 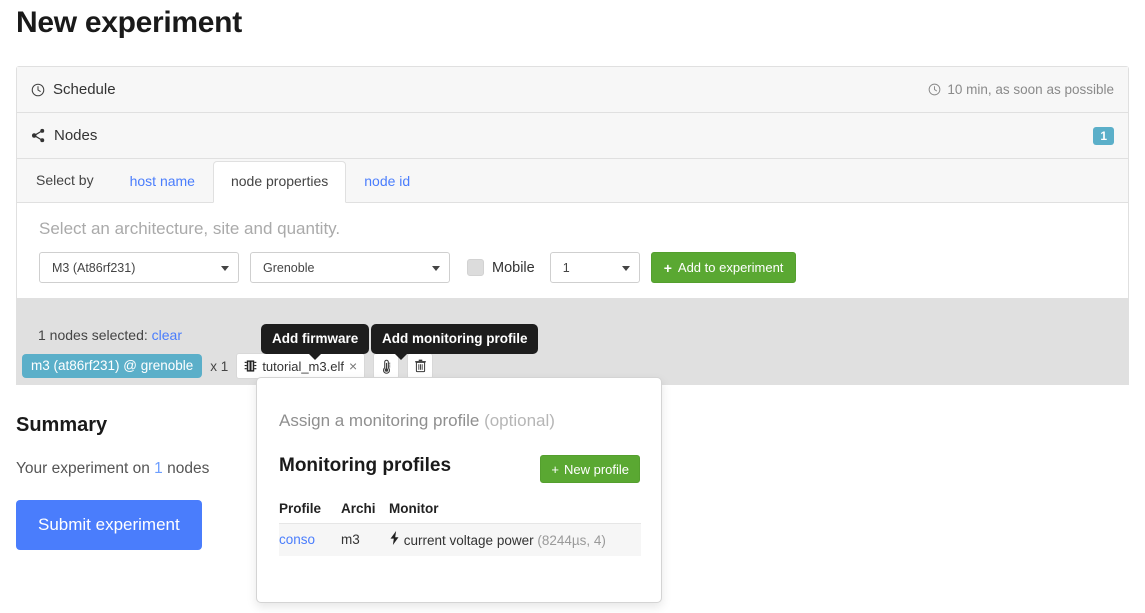 I want to click on node-chip: m3 (at86rf231) @ grenoble, so click(x=112, y=366).